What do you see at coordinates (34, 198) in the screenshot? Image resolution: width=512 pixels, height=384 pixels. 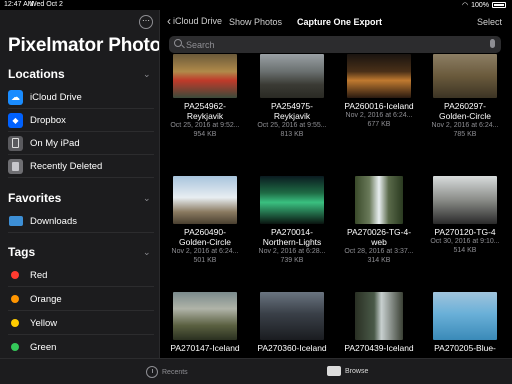 I see `favorites-header: Favorites` at bounding box center [34, 198].